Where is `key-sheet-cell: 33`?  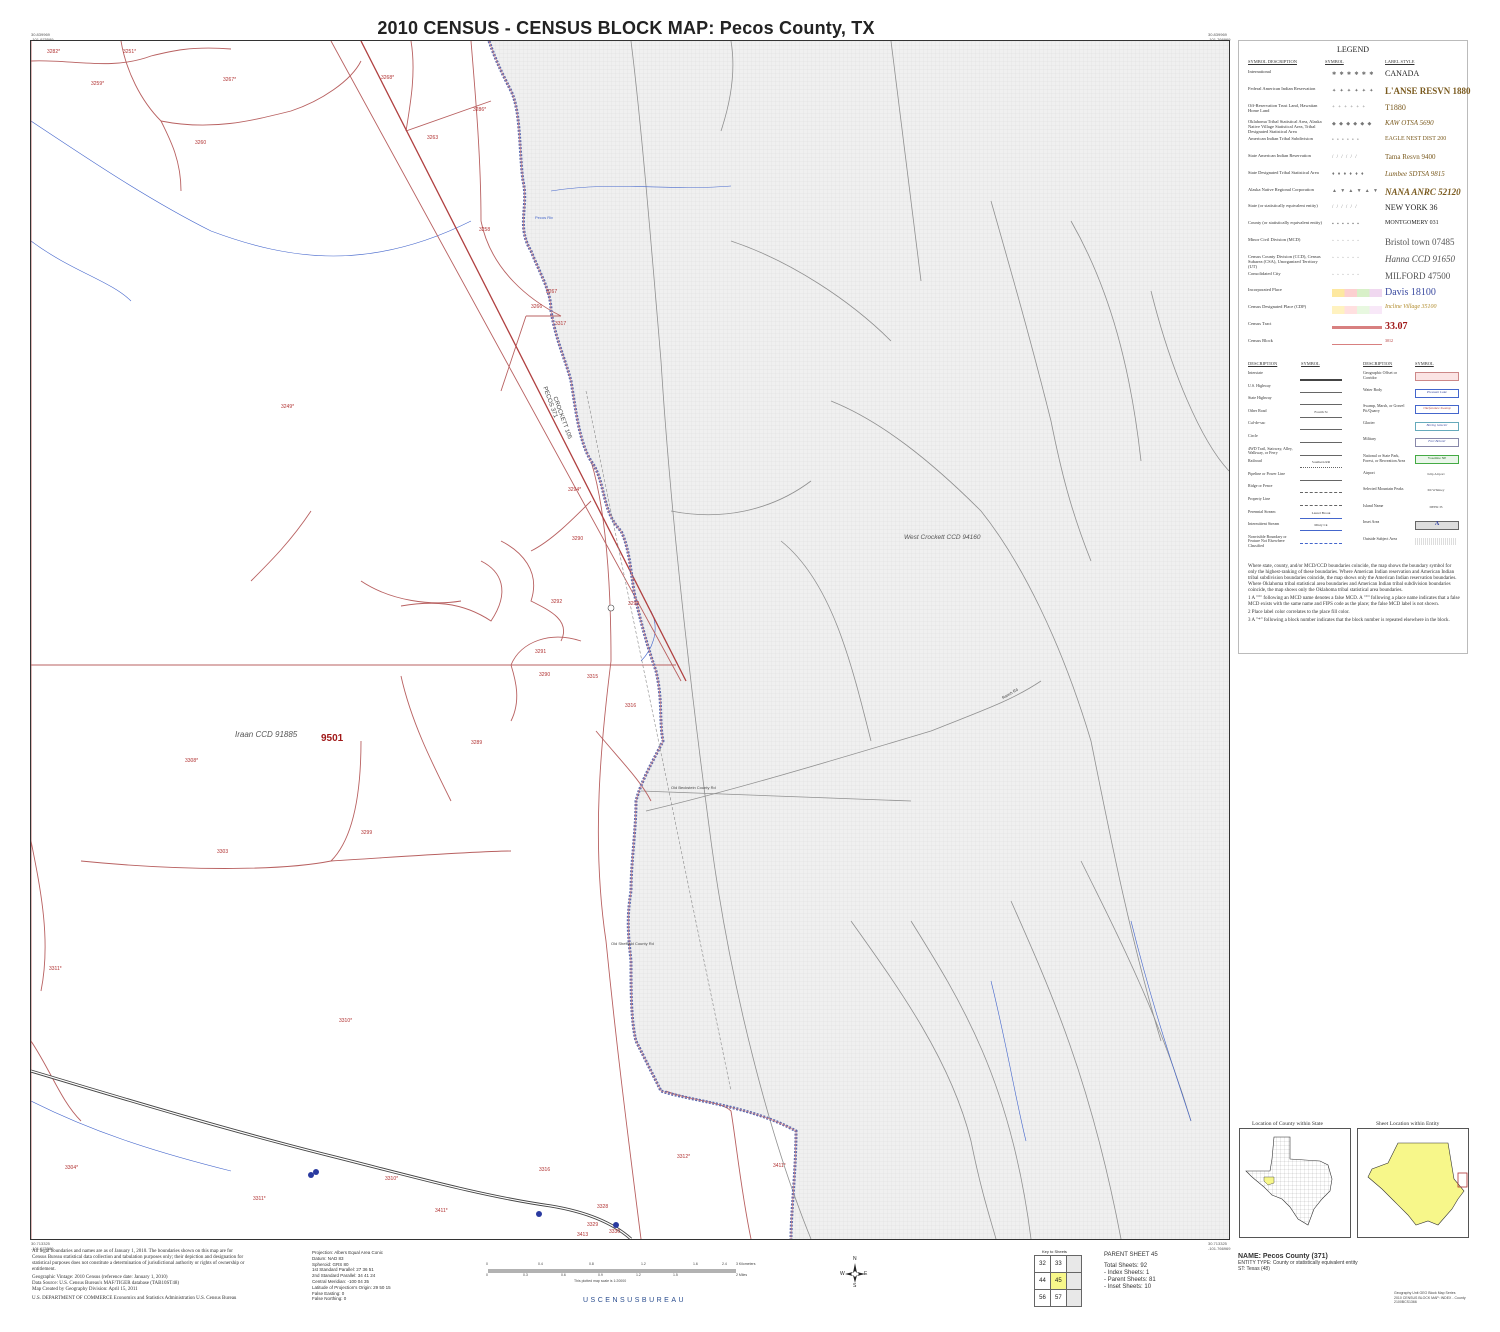 key-sheet-cell: 33 is located at coordinates (1058, 1264).